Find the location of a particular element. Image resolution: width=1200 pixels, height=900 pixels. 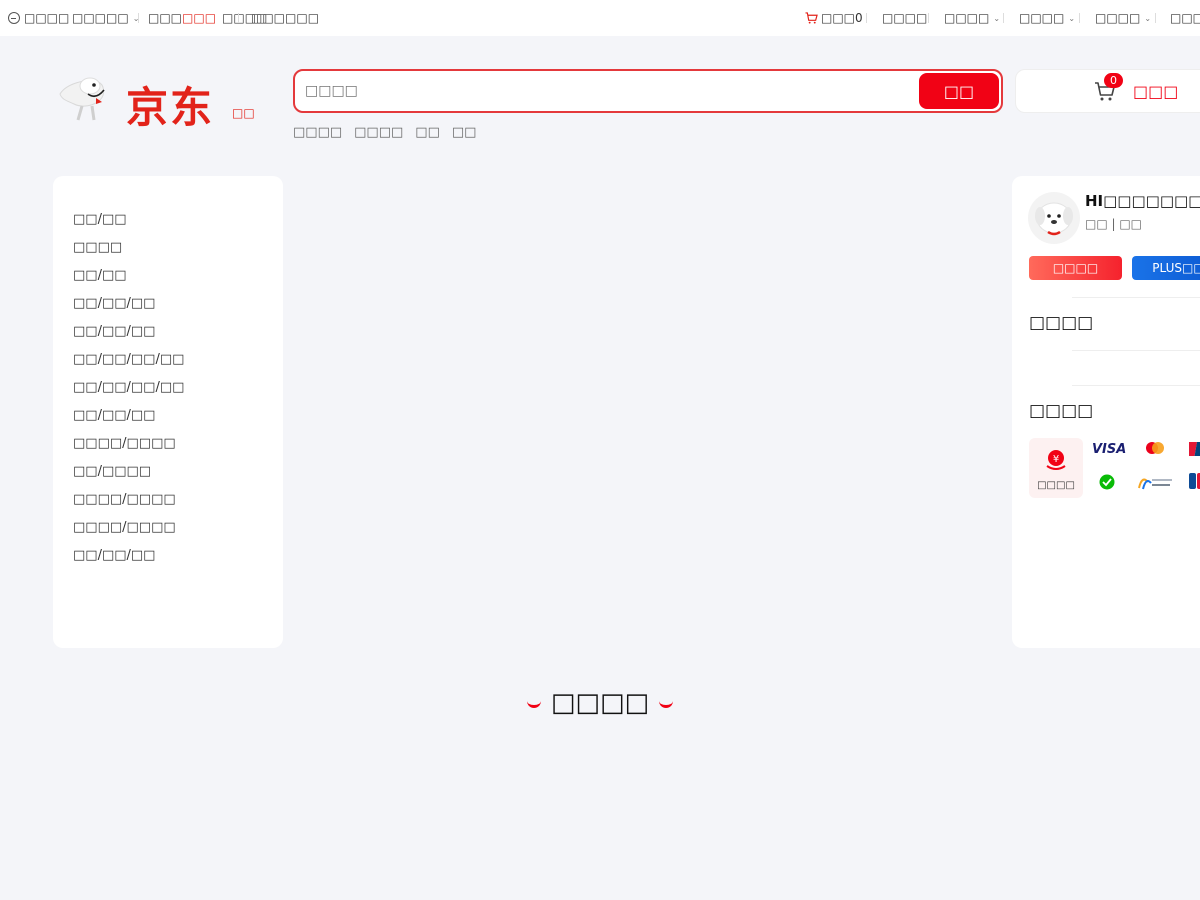

logo-subtitle: □□ is located at coordinates (243, 113).